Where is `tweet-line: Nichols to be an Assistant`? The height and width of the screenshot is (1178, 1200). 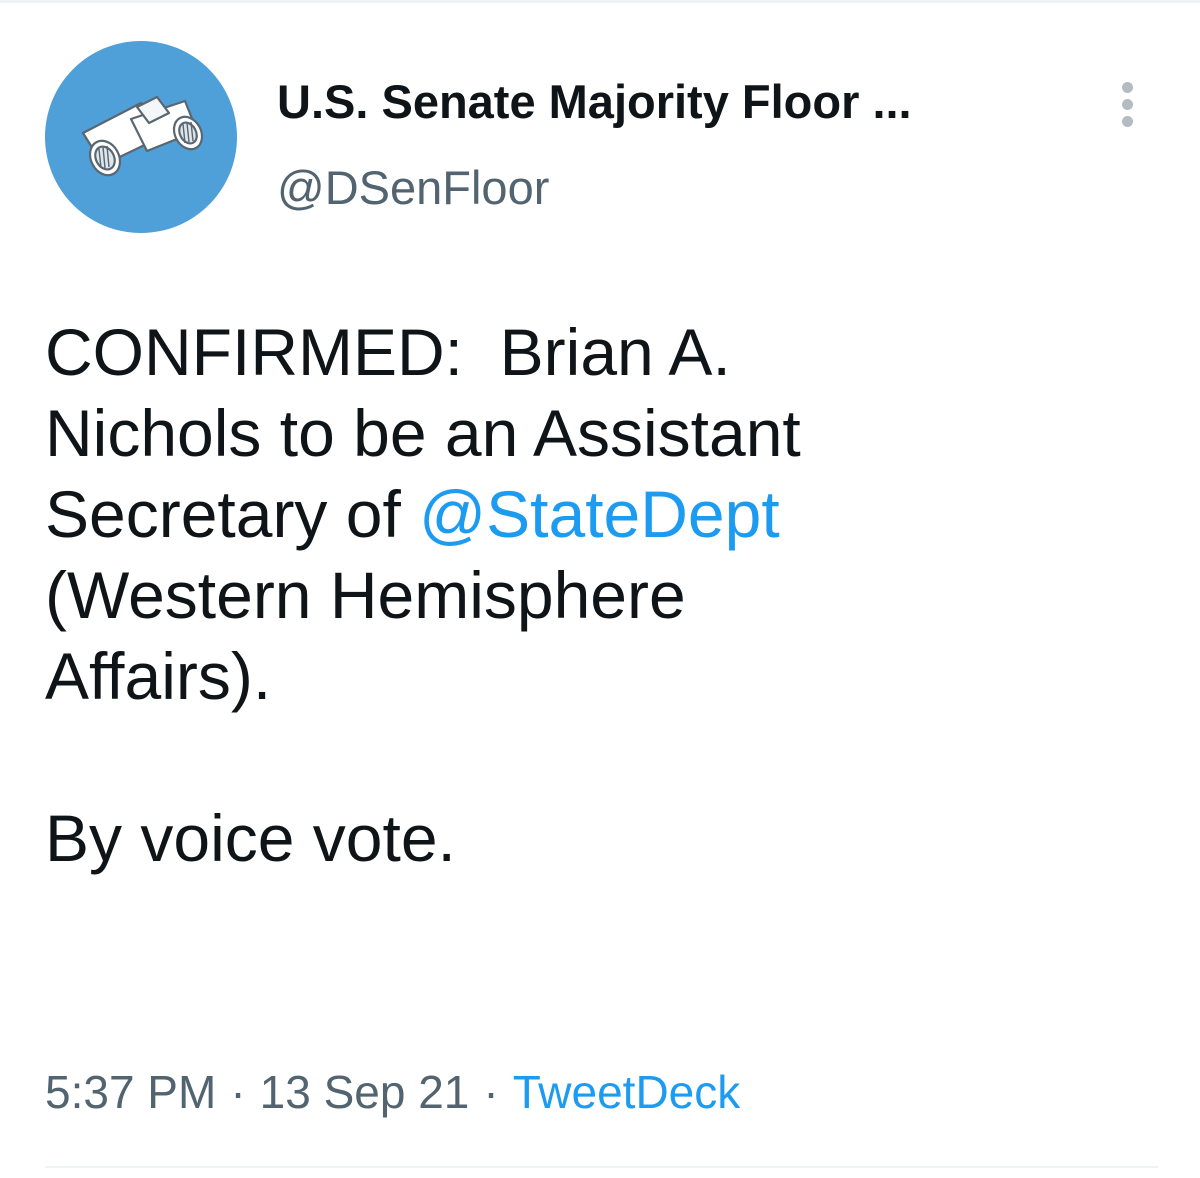 tweet-line: Nichols to be an Assistant is located at coordinates (423, 433).